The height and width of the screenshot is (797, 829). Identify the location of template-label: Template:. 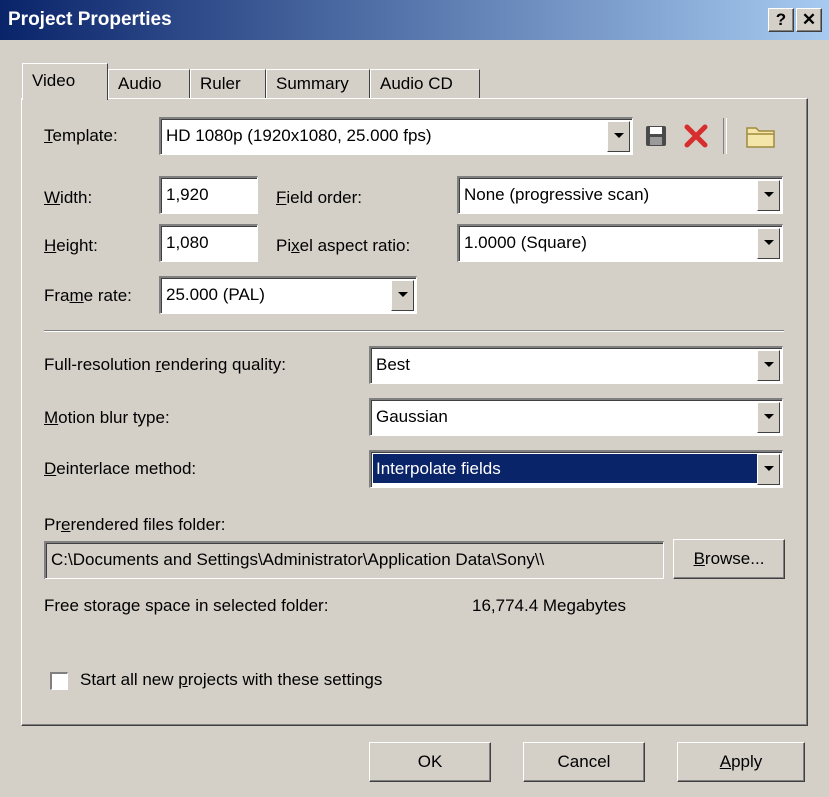
(81, 135).